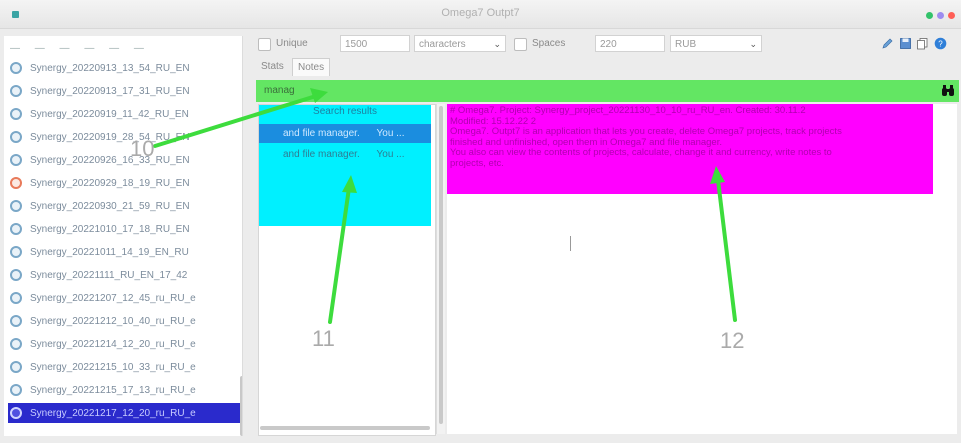 The image size is (961, 443). Describe the element at coordinates (905, 43) in the screenshot. I see `save-icon` at that location.